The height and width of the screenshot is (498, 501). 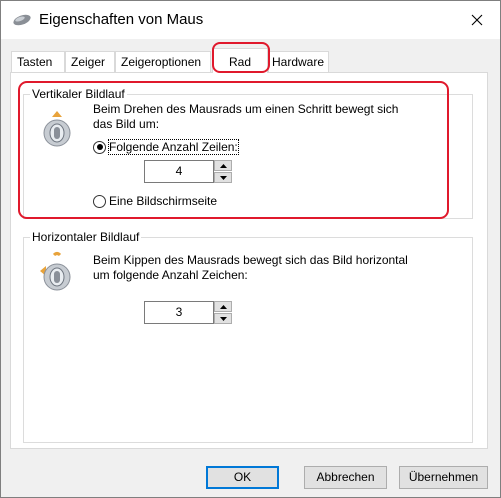 I want to click on cancel-button: Abbrechen, so click(x=345, y=477).